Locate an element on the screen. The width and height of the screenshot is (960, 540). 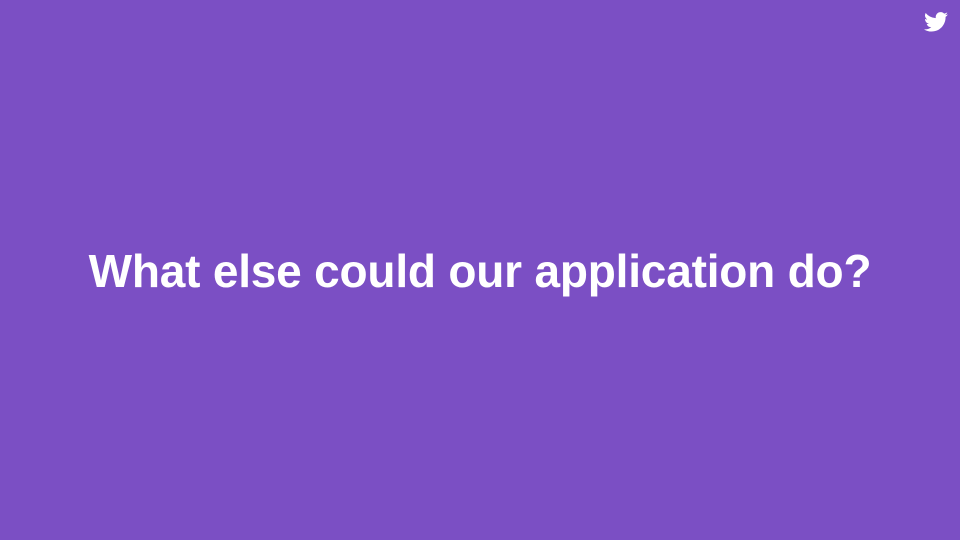
slide-title: What else could our application do? is located at coordinates (480, 271).